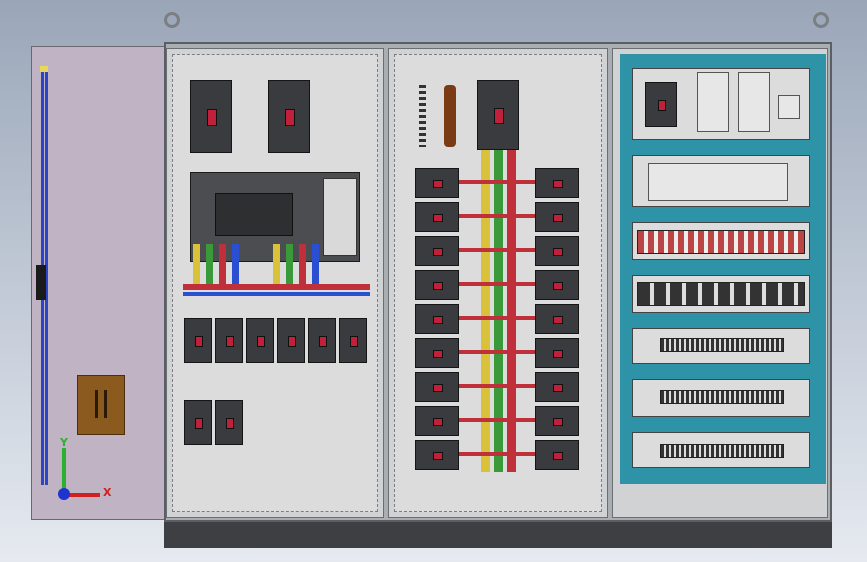  Describe the element at coordinates (44, 69) in the screenshot. I see `door-top-pin` at that location.